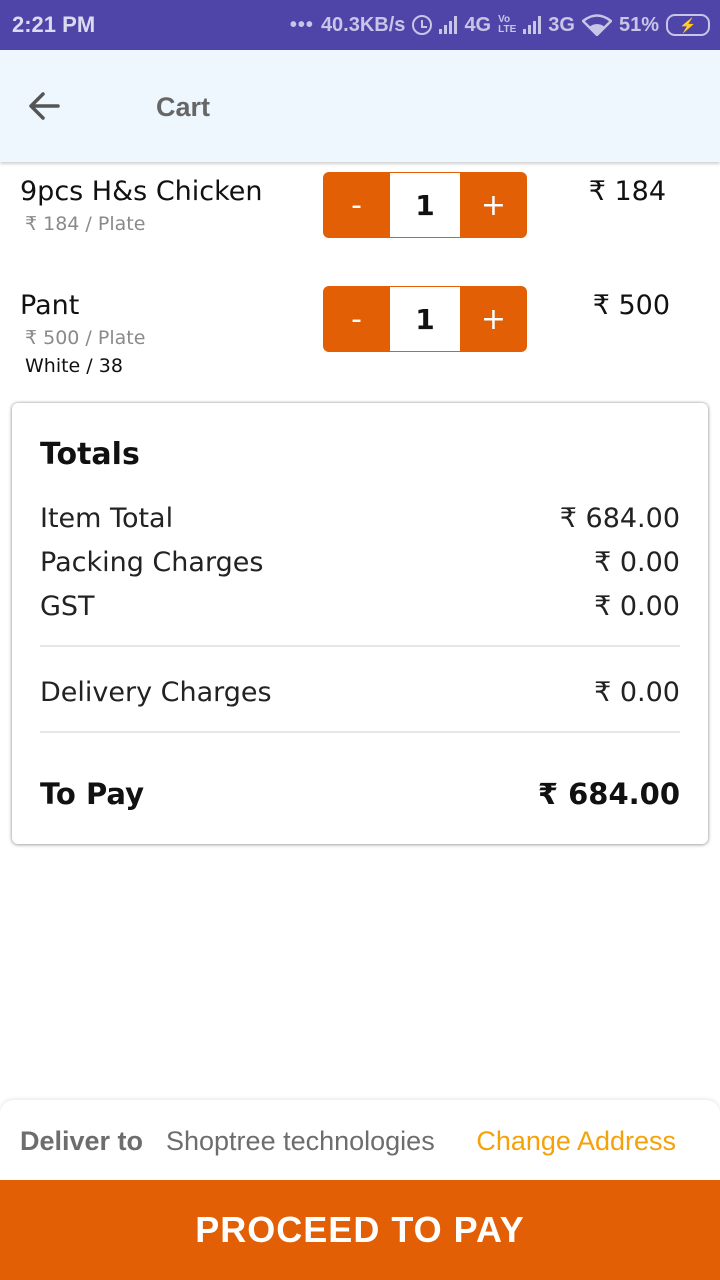 This screenshot has width=720, height=1280. What do you see at coordinates (688, 25) in the screenshot?
I see `battery-charging-icon: ⚡` at bounding box center [688, 25].